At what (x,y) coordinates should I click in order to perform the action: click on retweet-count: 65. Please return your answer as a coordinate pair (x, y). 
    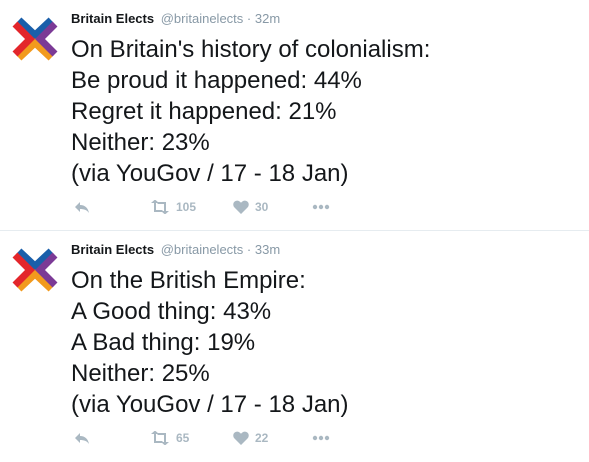
    Looking at the image, I should click on (183, 438).